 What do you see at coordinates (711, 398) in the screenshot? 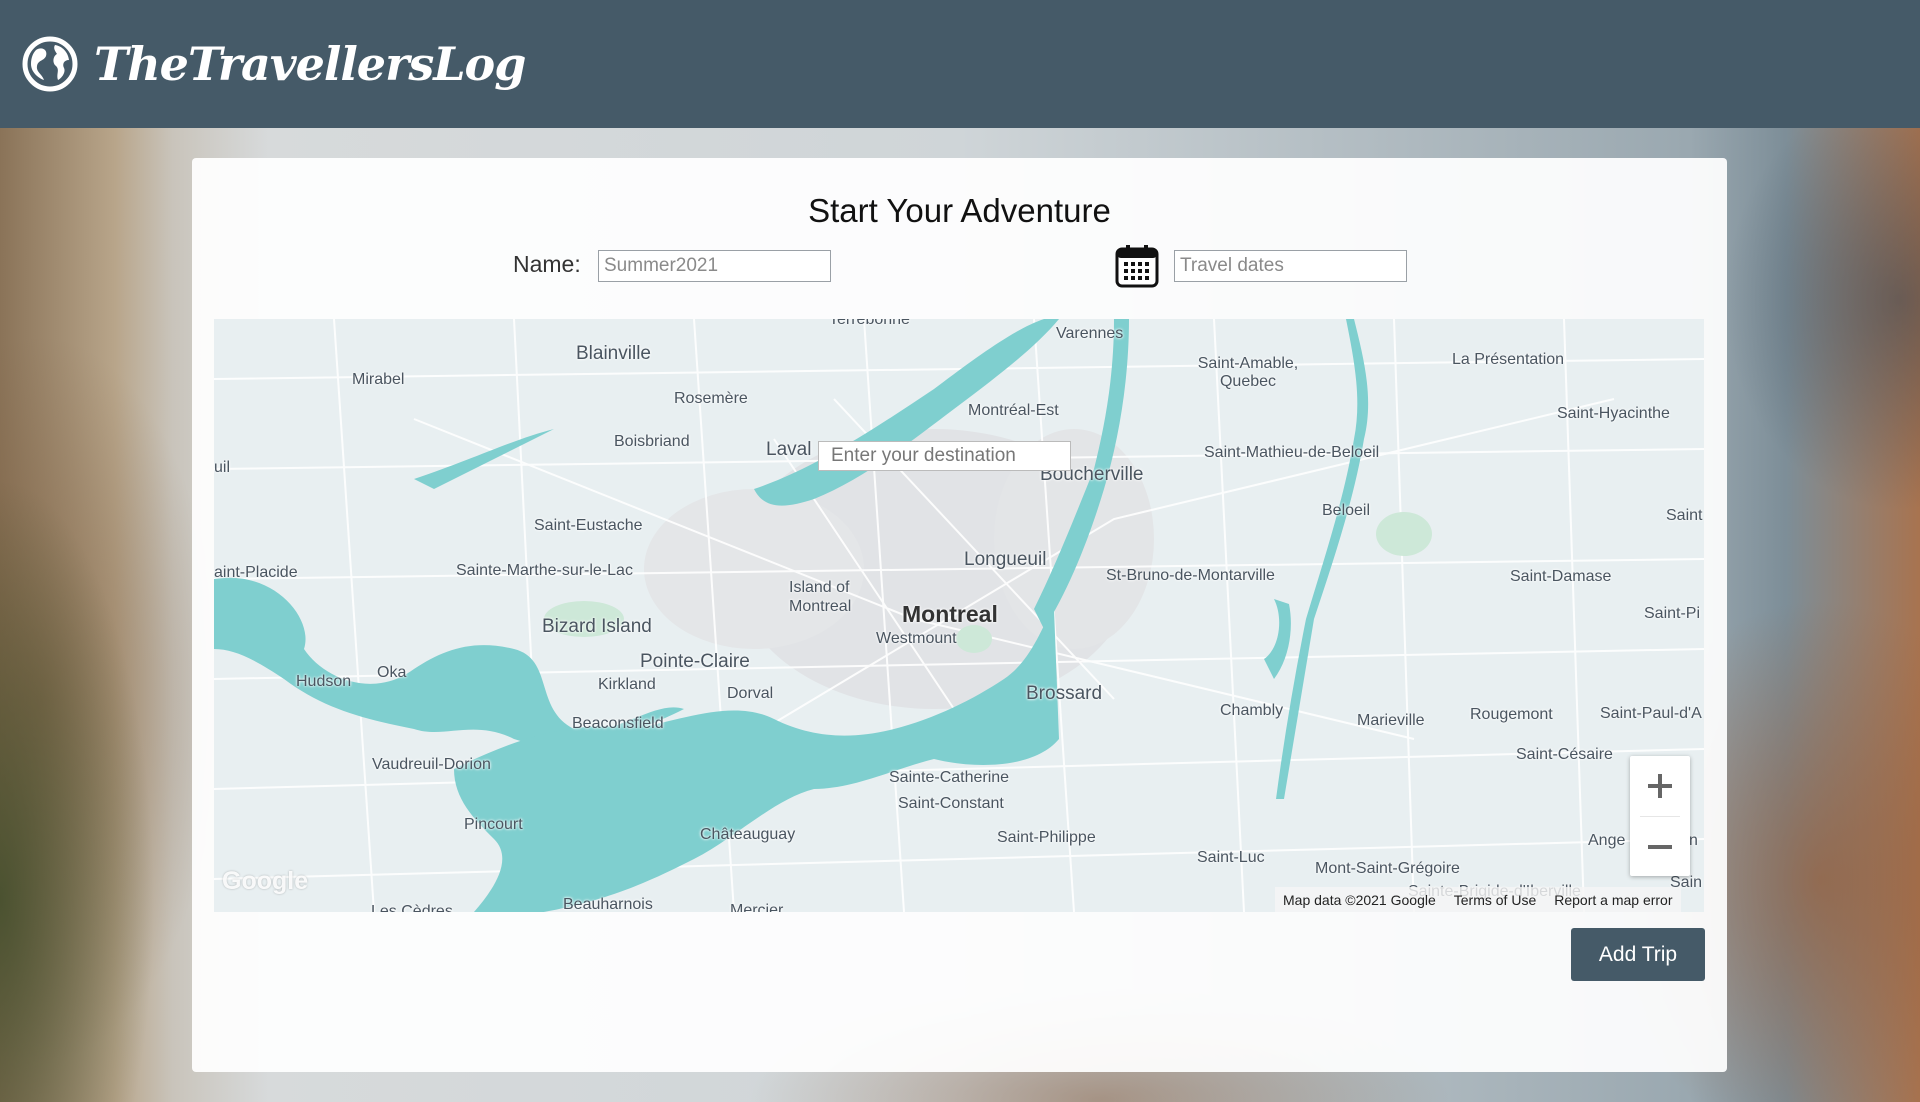
I see `map-label: Rosemère` at bounding box center [711, 398].